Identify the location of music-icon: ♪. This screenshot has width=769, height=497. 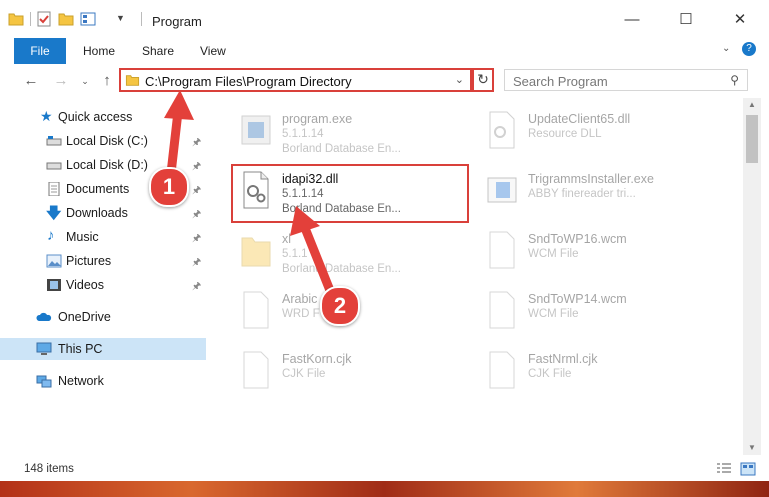
(51, 235).